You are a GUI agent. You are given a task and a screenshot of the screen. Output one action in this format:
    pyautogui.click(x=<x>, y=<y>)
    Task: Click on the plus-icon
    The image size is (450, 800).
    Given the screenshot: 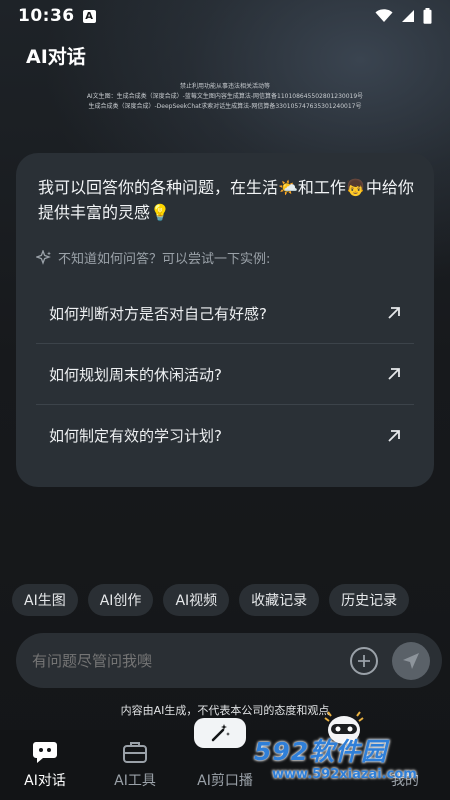 What is the action you would take?
    pyautogui.click(x=364, y=660)
    